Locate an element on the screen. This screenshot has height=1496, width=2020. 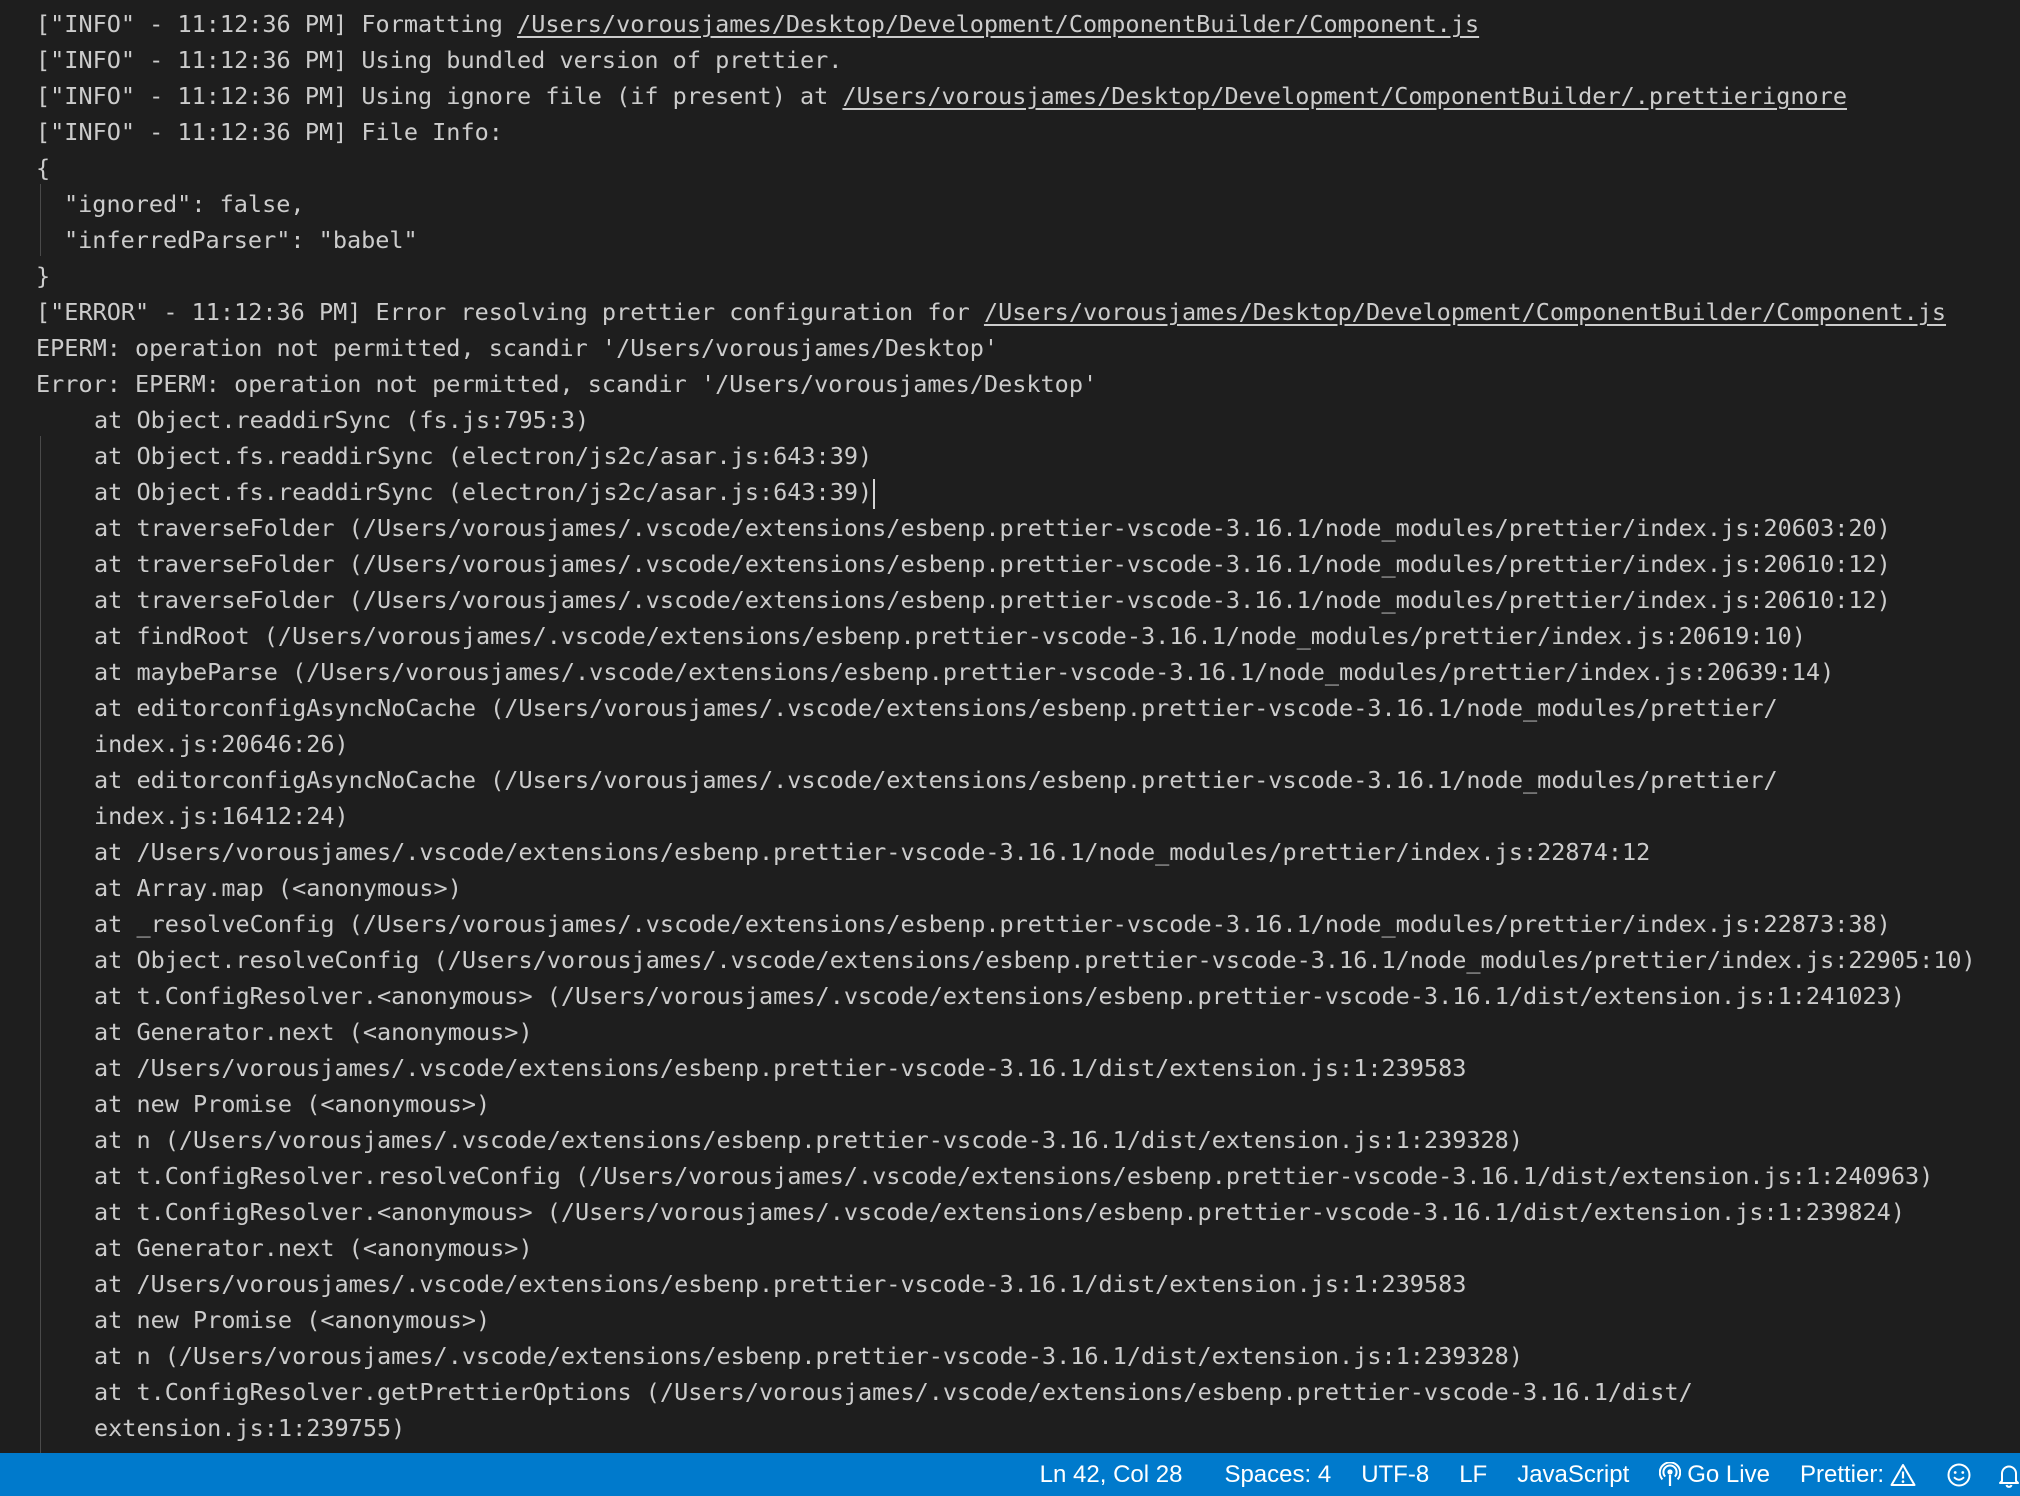
log-line: index.js:16412:24) is located at coordinates (221, 816).